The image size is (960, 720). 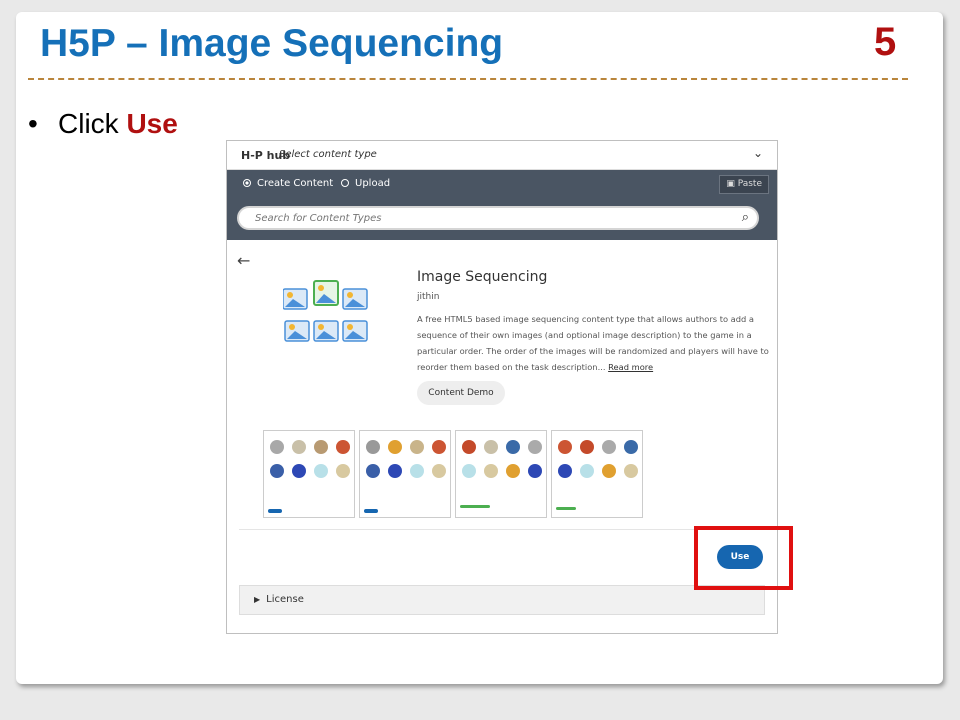 I want to click on tab-upload-label: Upload, so click(x=373, y=183).